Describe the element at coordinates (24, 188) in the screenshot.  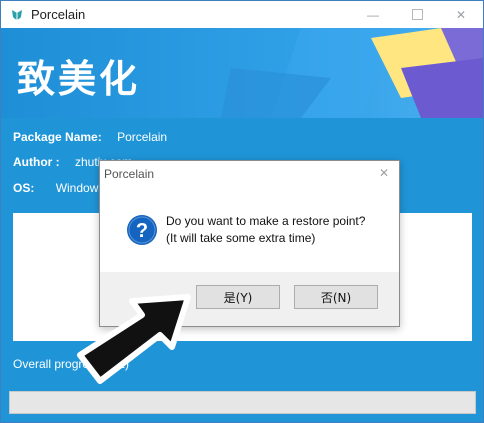
I see `os-label: OS:` at that location.